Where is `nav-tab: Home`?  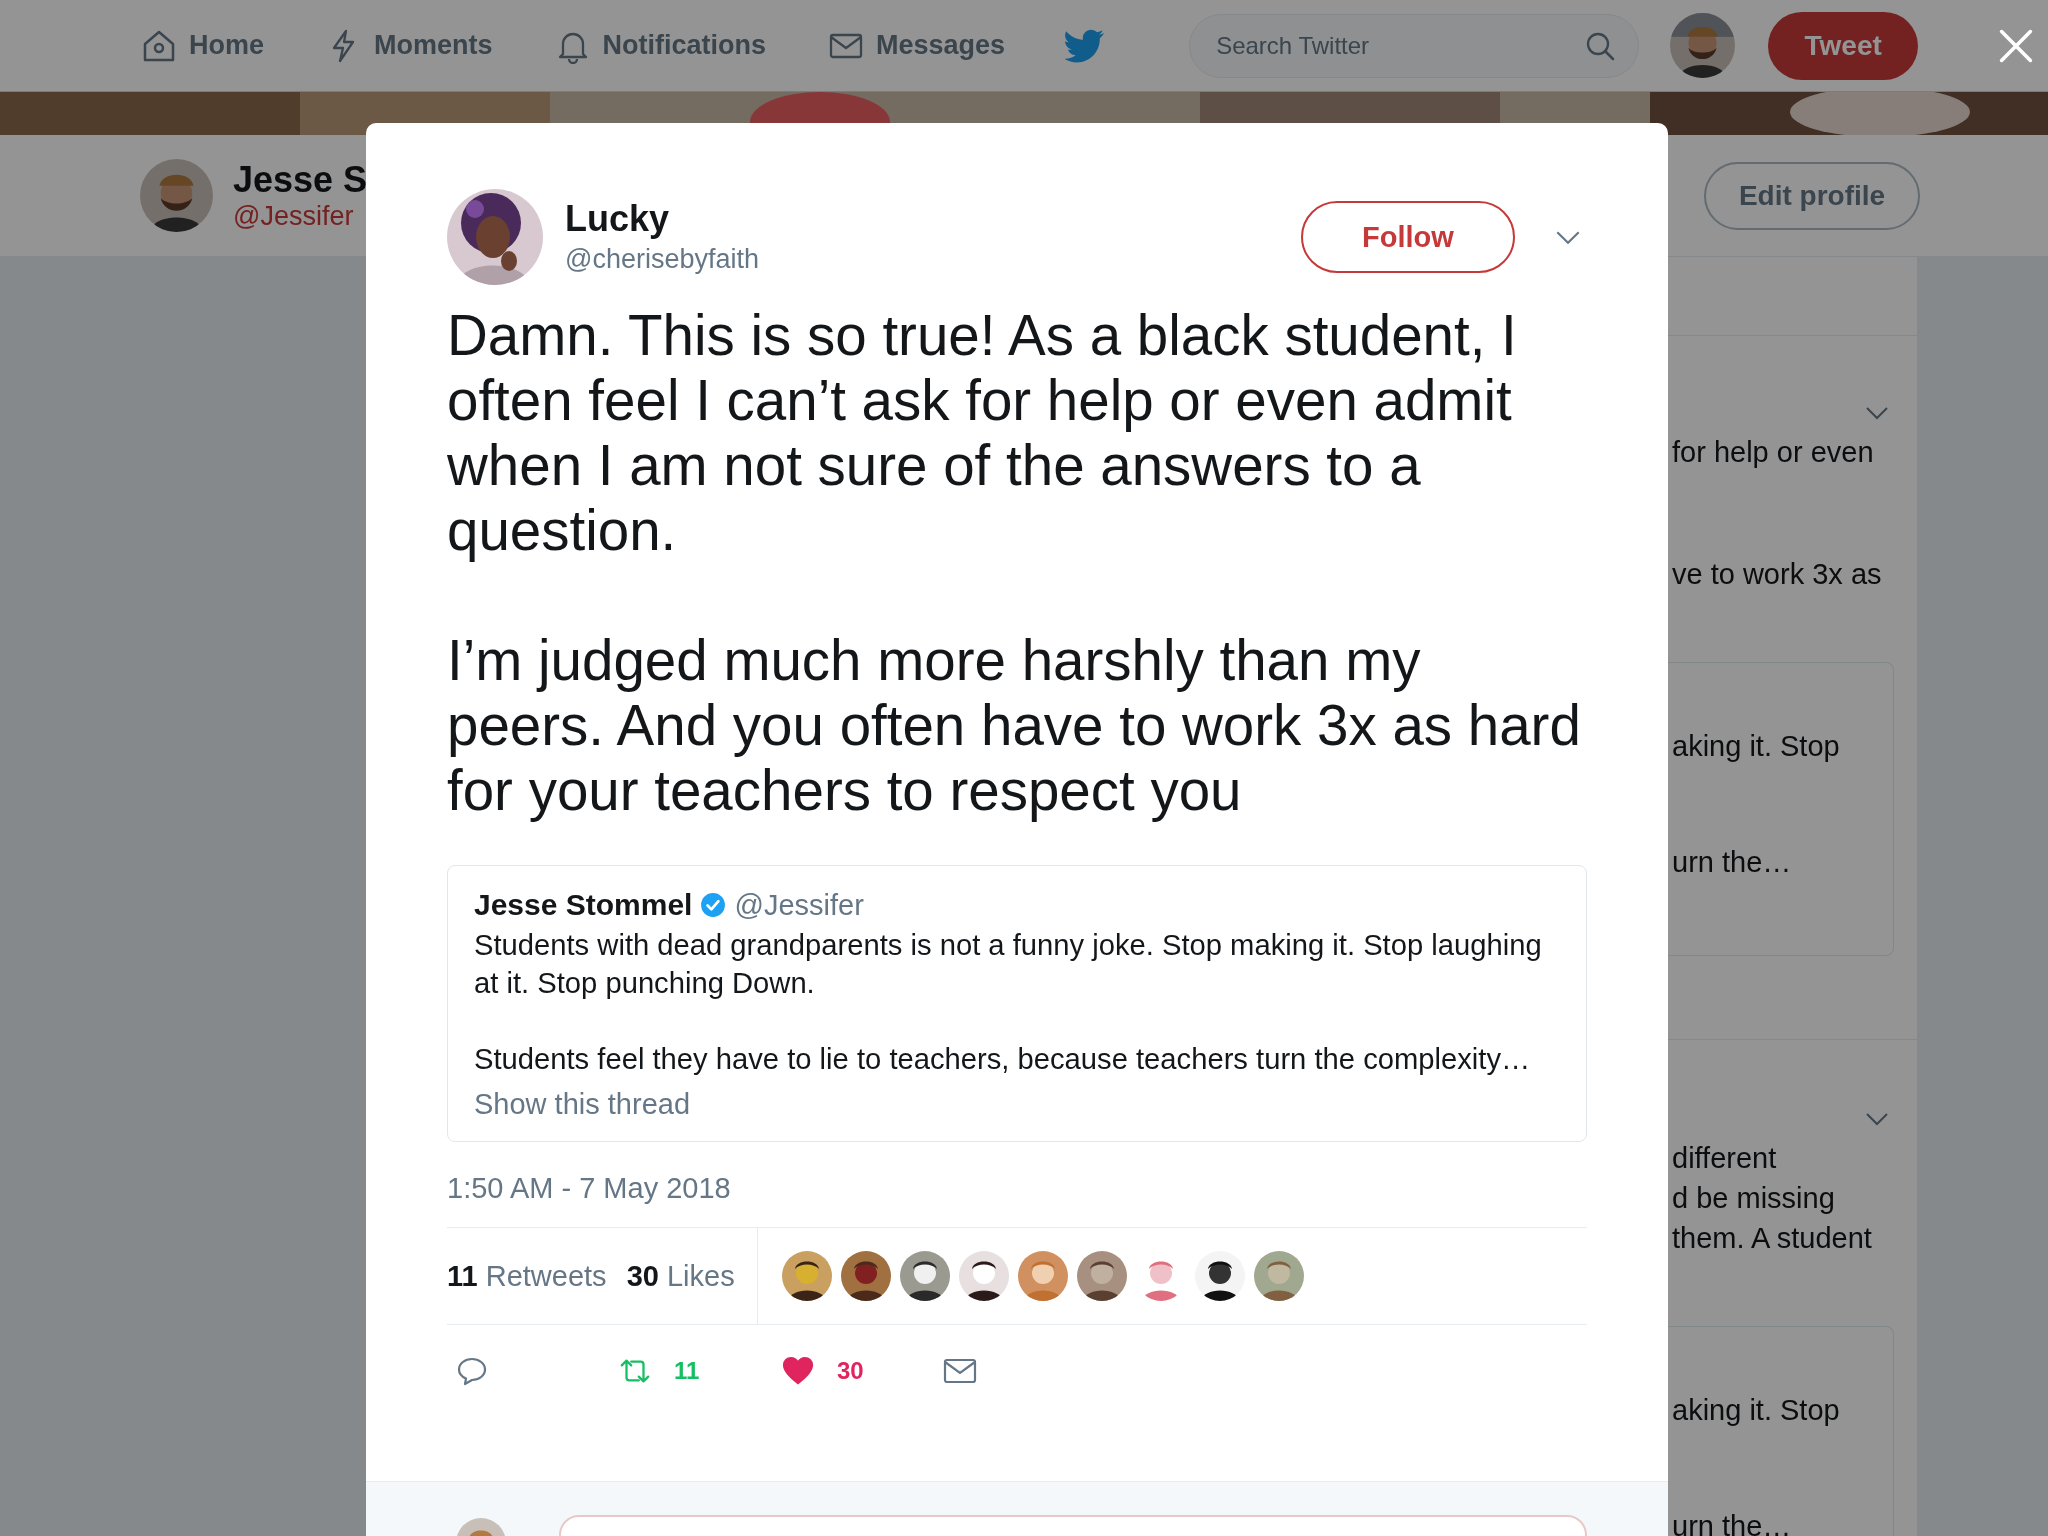 nav-tab: Home is located at coordinates (202, 46).